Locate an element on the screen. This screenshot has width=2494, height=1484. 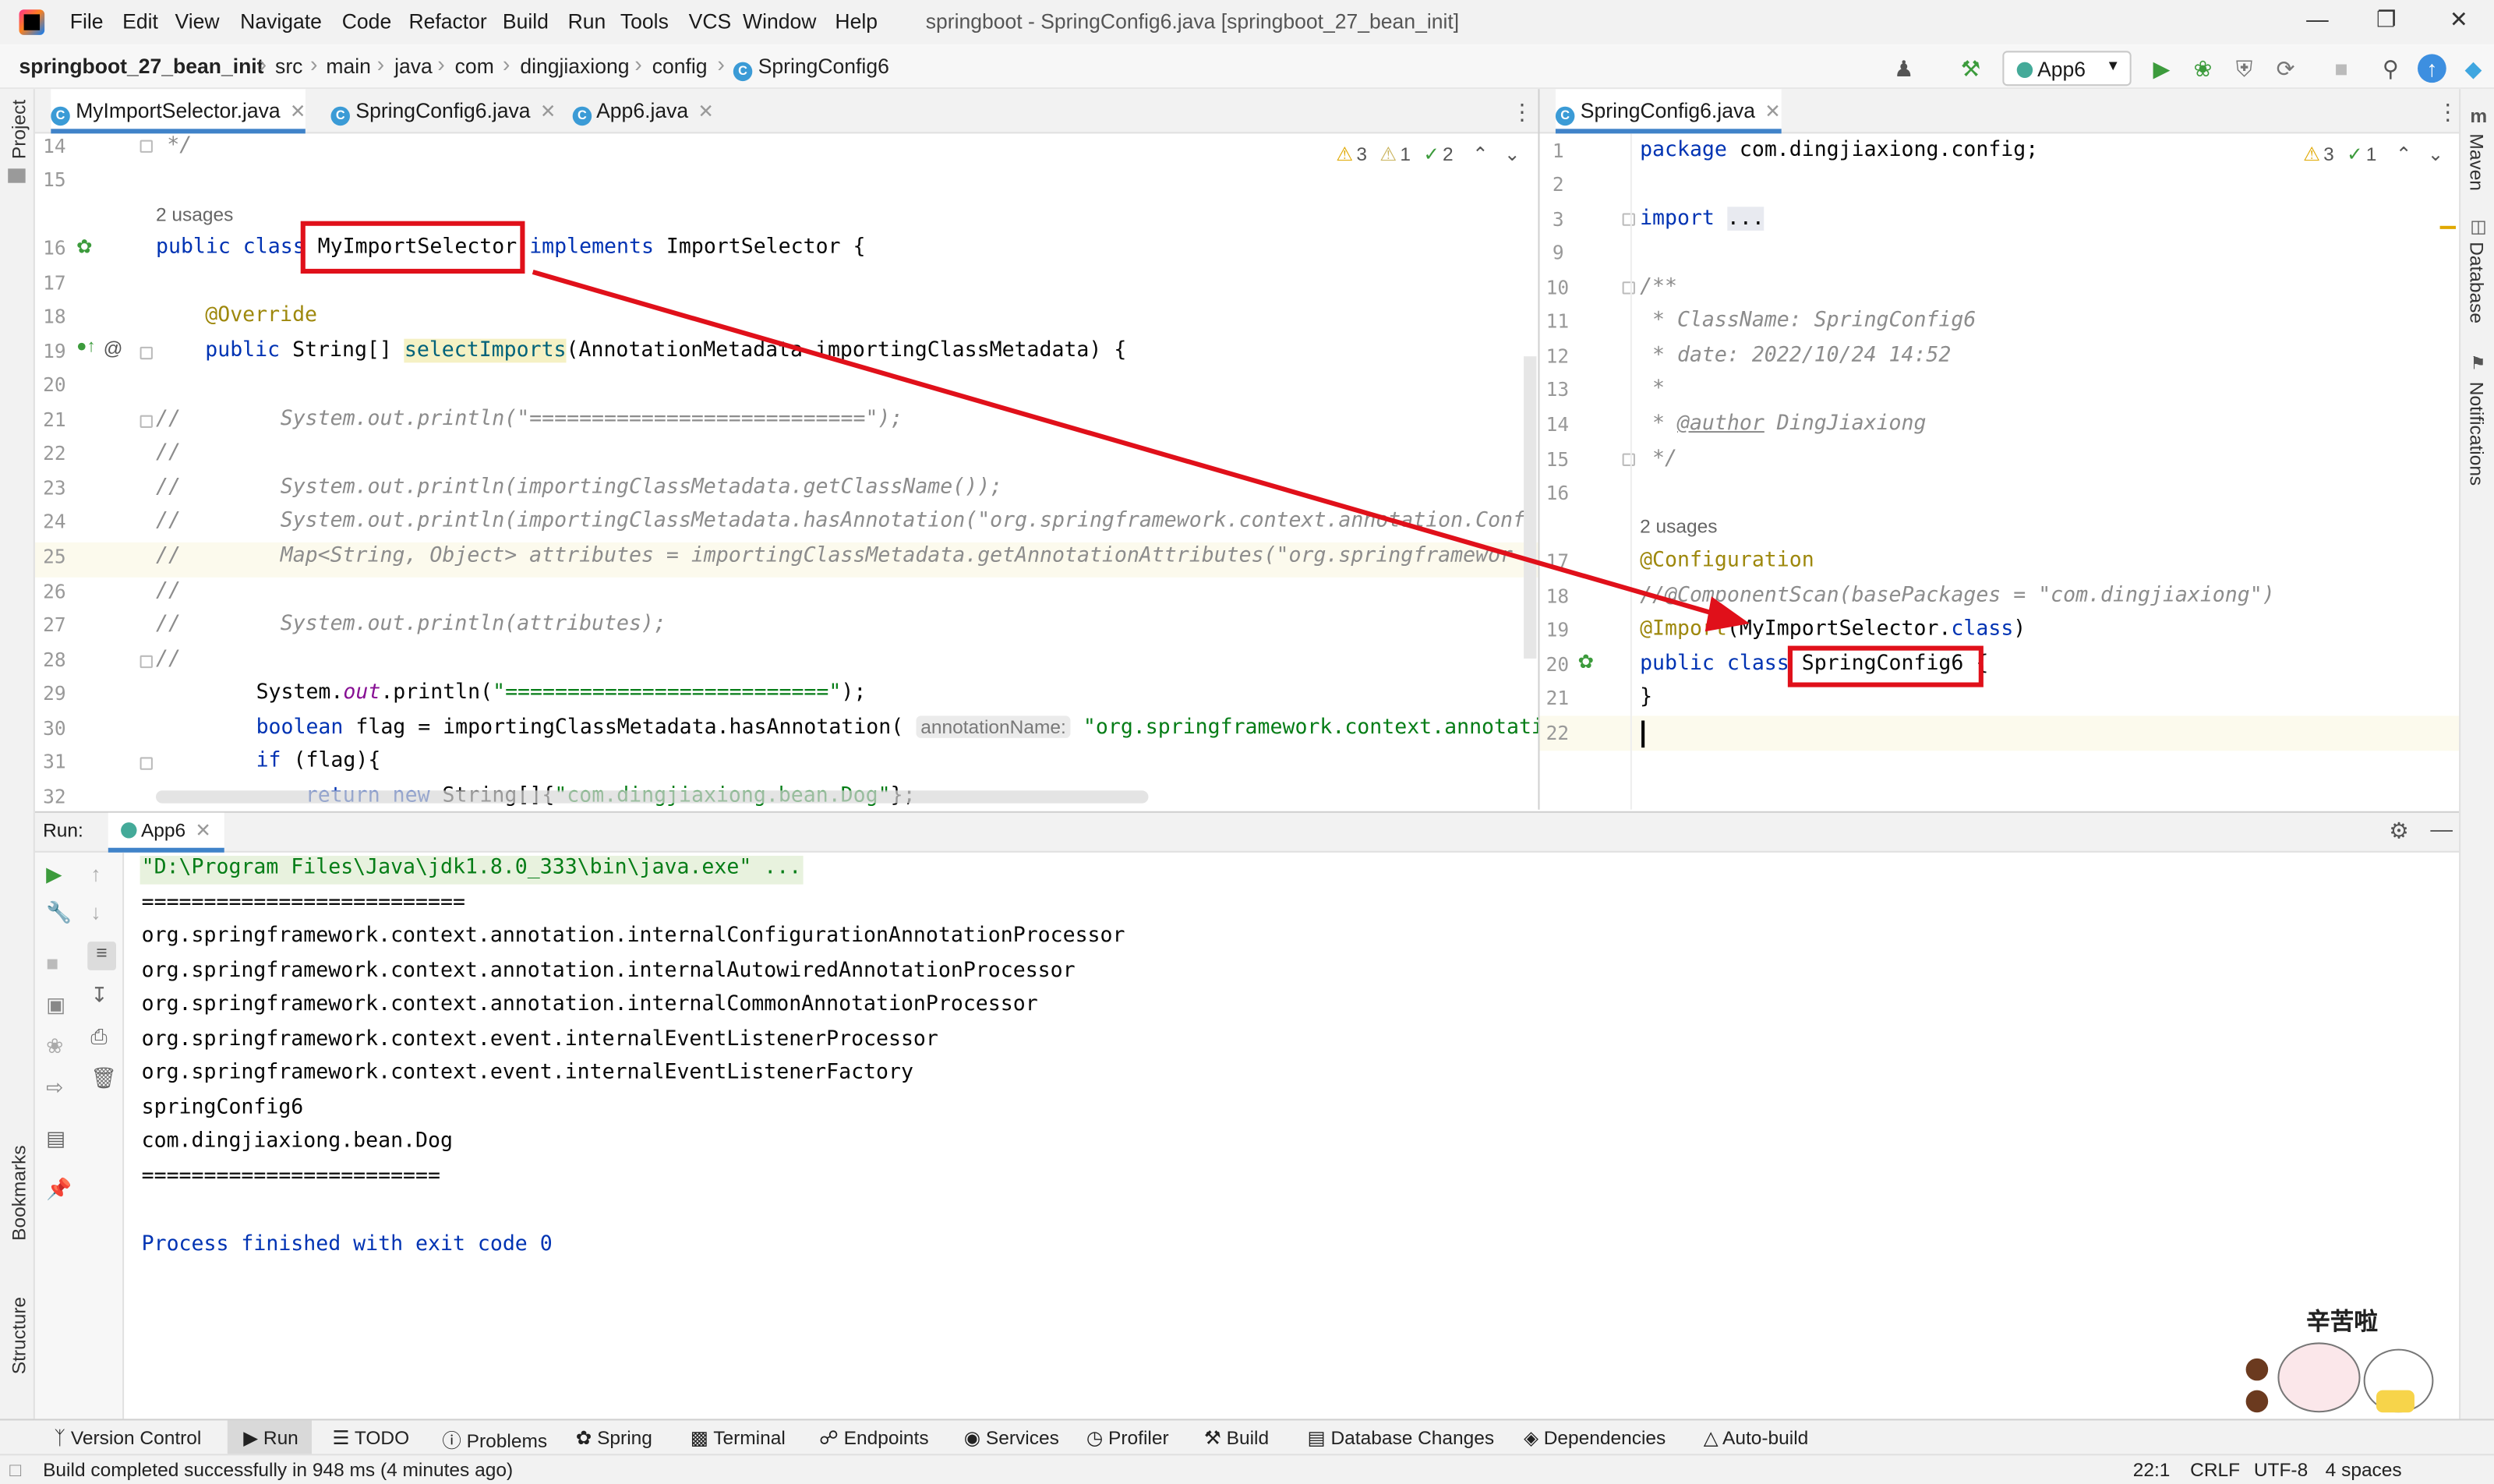
arrow-line is located at coordinates (1127, 444).